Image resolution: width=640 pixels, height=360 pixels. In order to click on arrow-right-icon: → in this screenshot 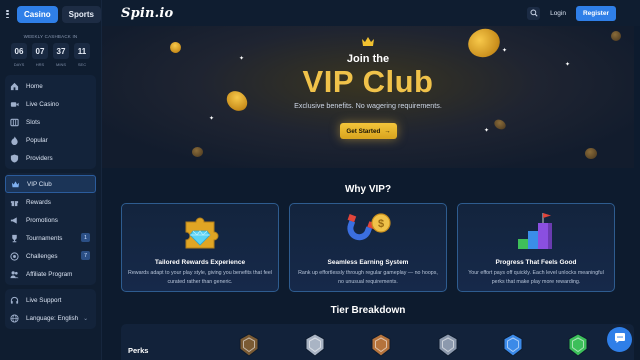, I will do `click(387, 131)`.